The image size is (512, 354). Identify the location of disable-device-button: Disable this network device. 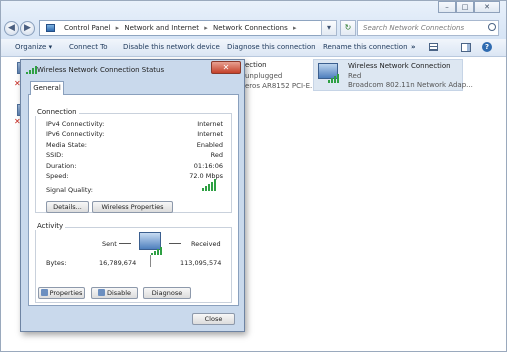
(171, 47).